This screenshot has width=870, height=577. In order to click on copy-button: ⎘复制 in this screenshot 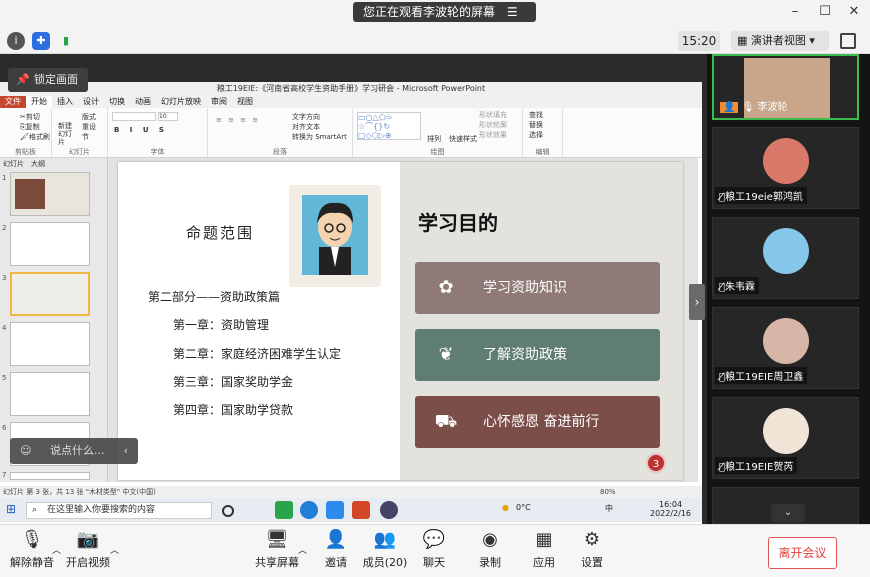, I will do `click(35, 127)`.